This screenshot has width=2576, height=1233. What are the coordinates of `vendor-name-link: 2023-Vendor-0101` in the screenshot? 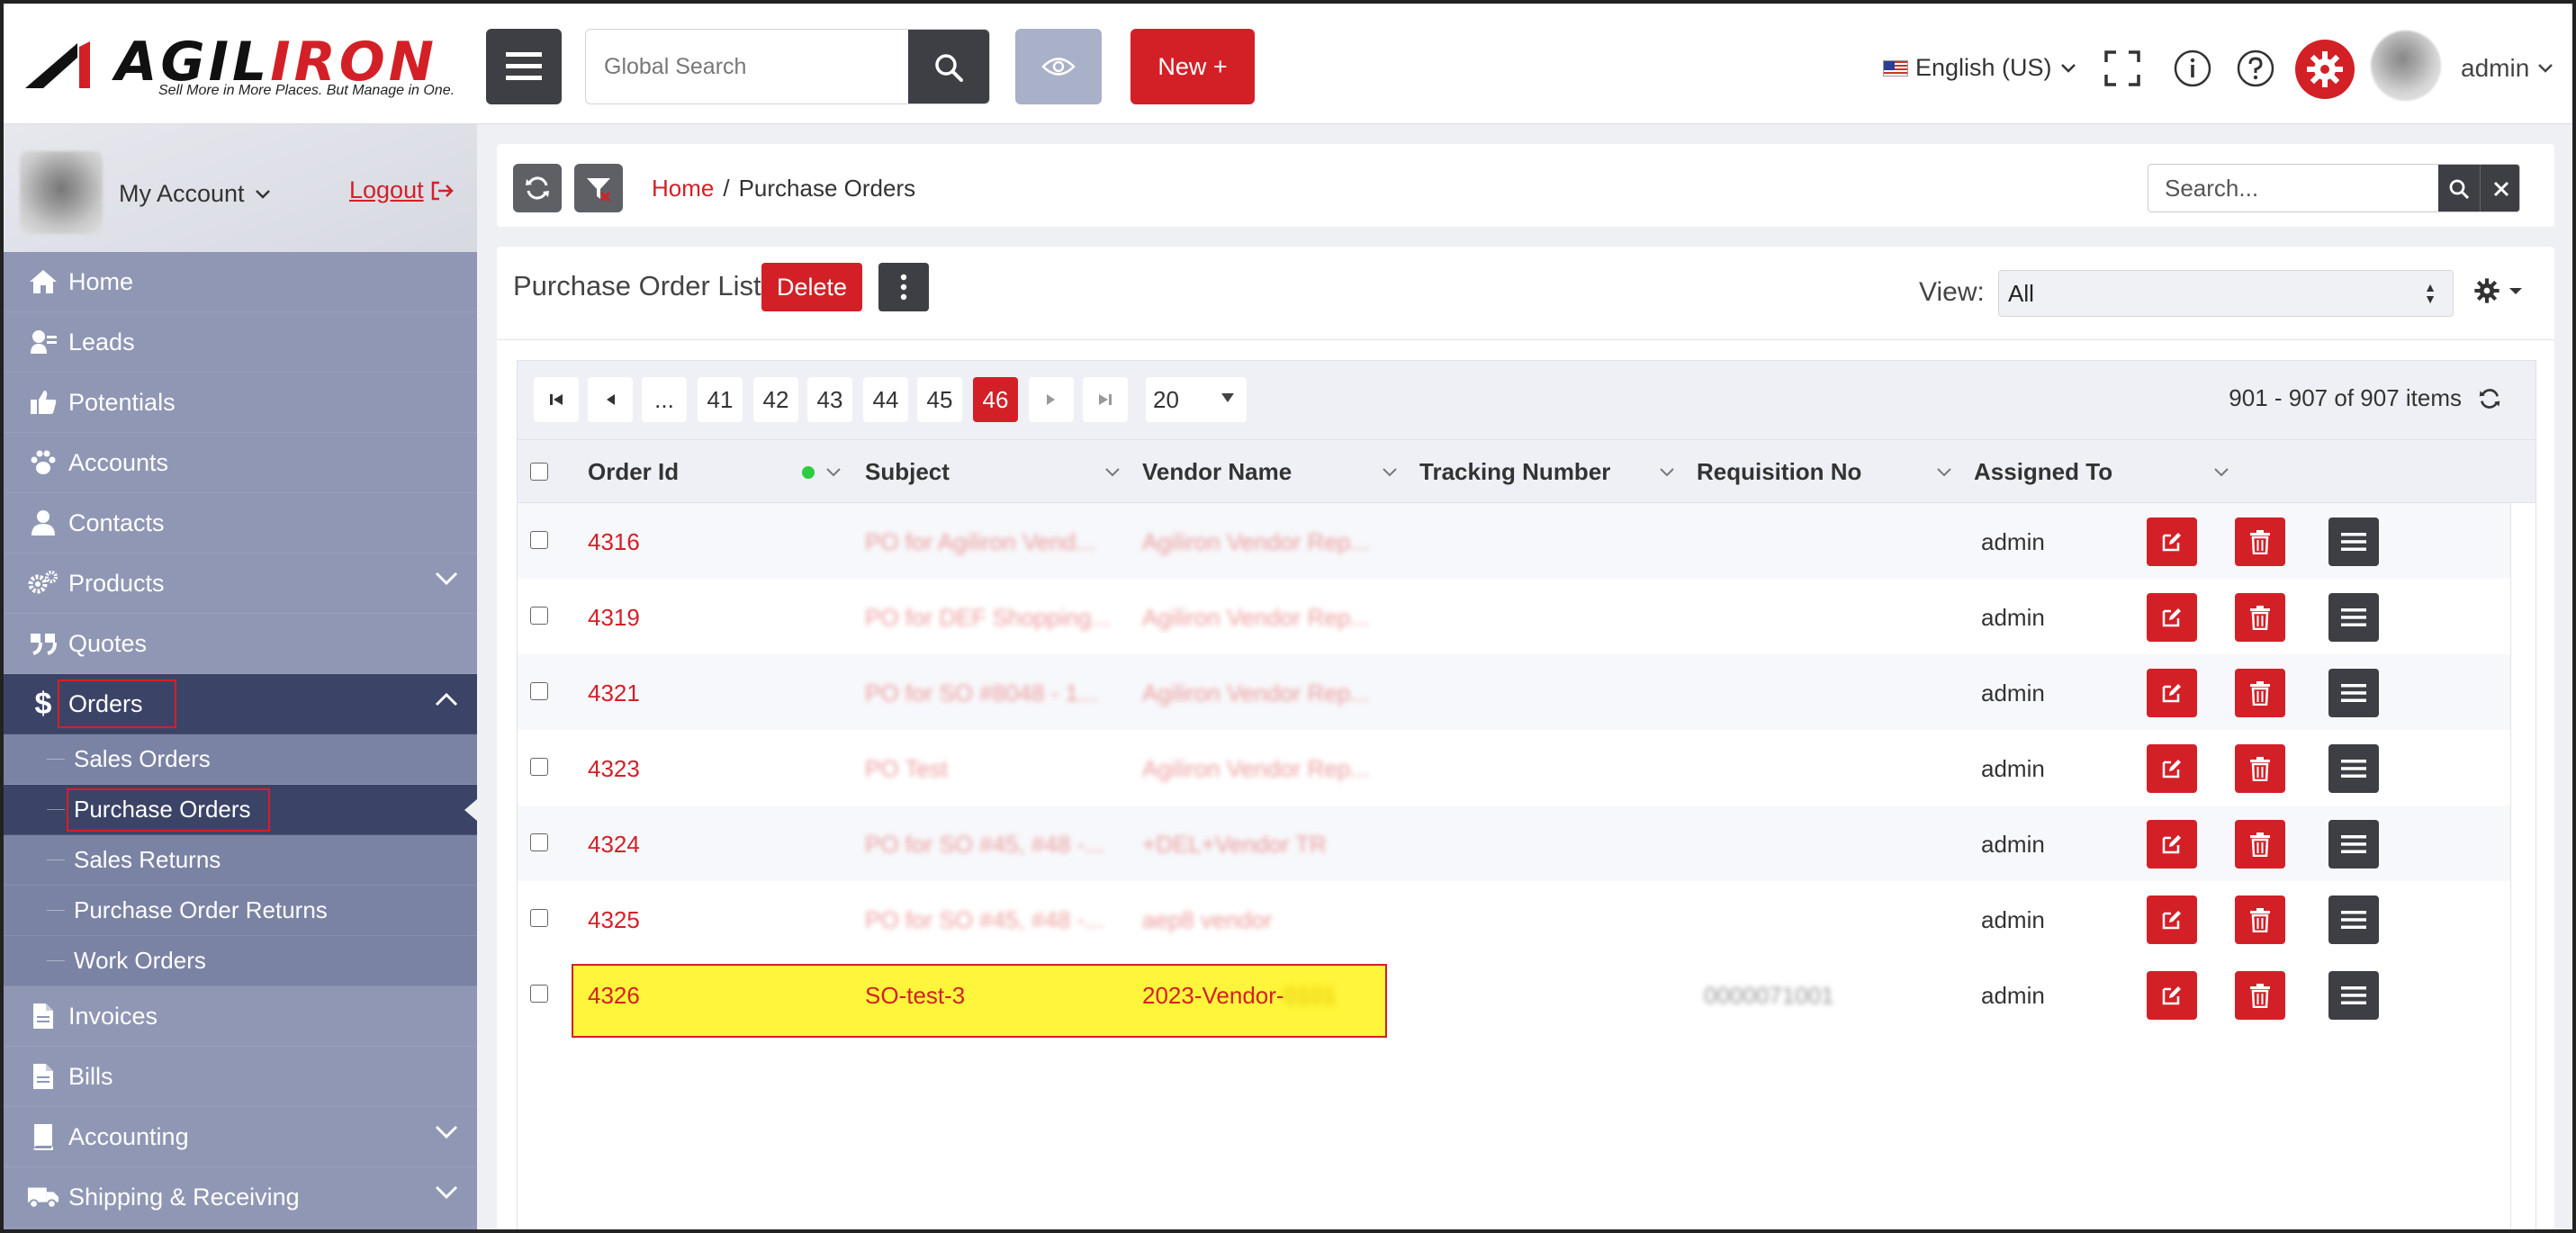 It's located at (1239, 996).